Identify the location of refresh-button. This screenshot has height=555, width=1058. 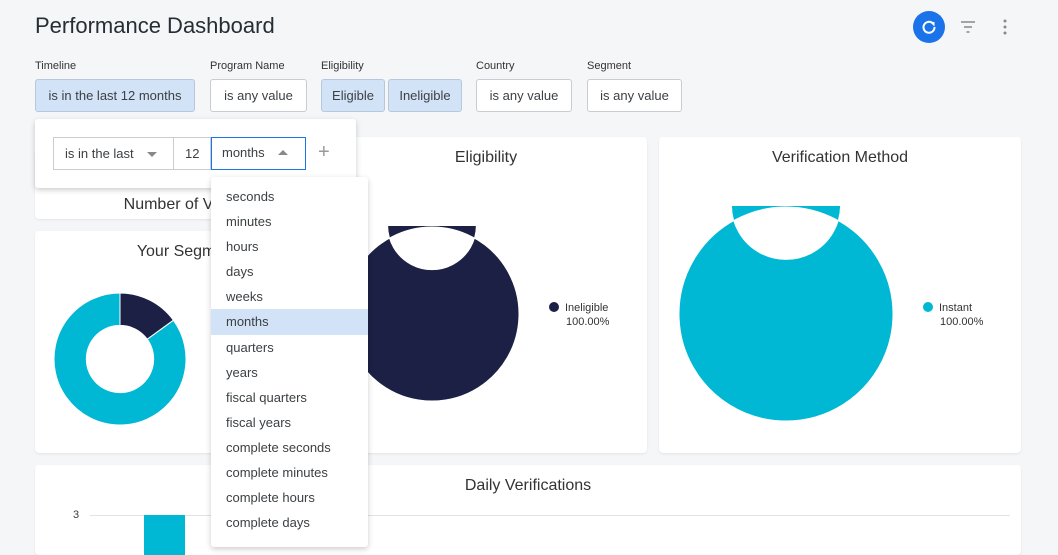
(929, 27).